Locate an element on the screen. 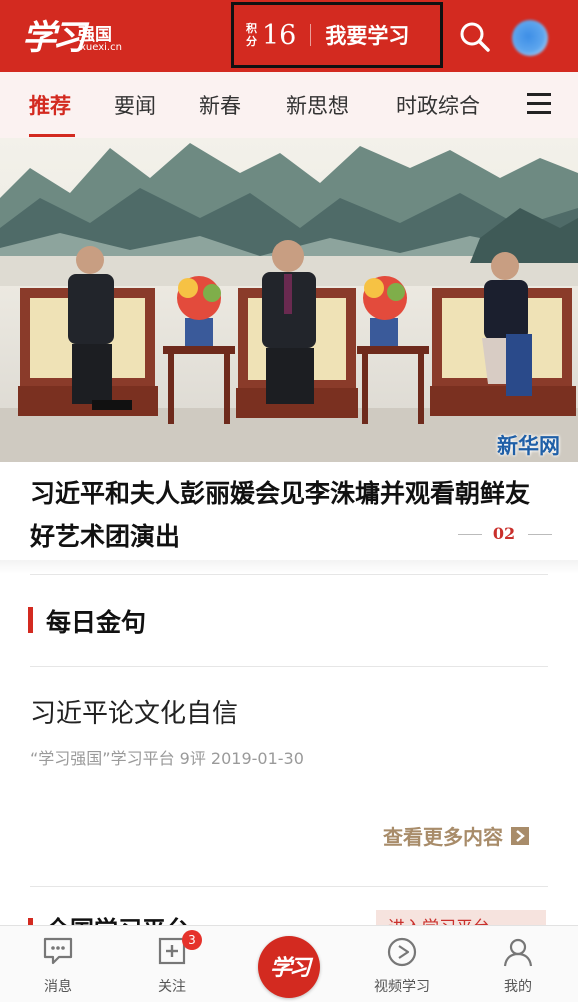  profile-icon is located at coordinates (518, 952).